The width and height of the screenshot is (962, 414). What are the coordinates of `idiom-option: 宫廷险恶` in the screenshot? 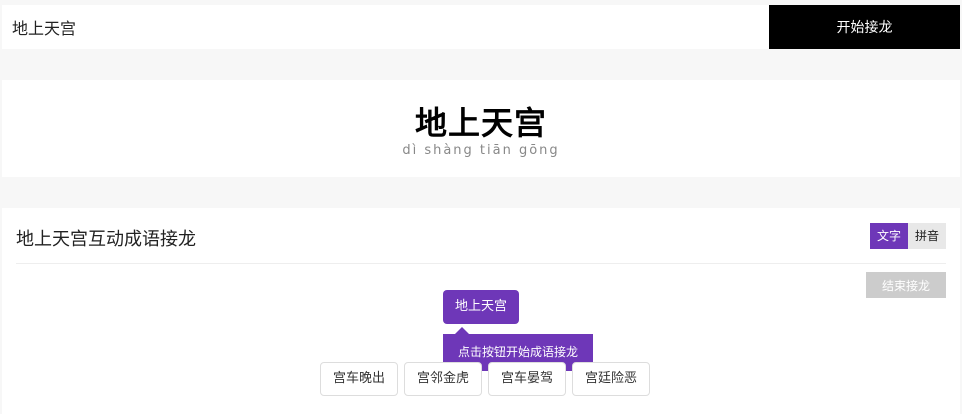 It's located at (611, 379).